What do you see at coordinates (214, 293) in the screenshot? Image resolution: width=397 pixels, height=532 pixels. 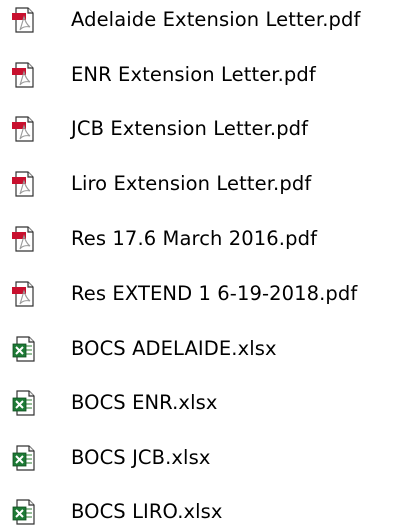 I see `file-name: Res EXTEND 1 6-19-2018.pdf` at bounding box center [214, 293].